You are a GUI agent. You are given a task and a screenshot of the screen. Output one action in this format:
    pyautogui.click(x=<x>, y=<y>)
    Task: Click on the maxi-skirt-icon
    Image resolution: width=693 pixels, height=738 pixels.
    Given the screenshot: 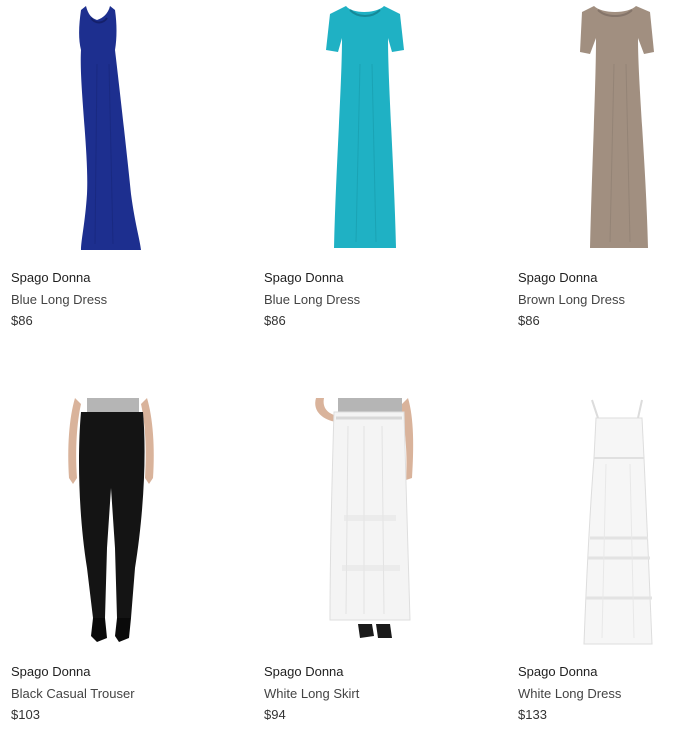 What is the action you would take?
    pyautogui.click(x=364, y=518)
    